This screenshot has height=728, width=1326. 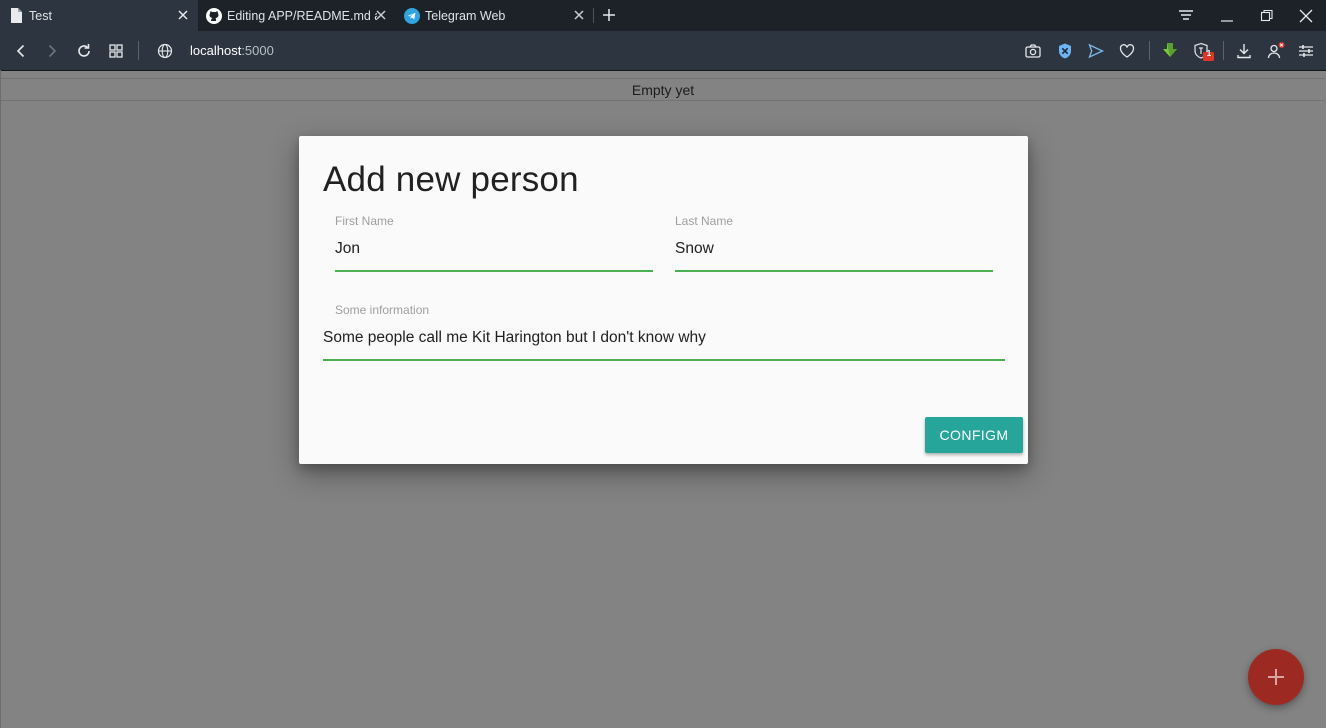 I want to click on new-tab-plus-icon, so click(x=609, y=15).